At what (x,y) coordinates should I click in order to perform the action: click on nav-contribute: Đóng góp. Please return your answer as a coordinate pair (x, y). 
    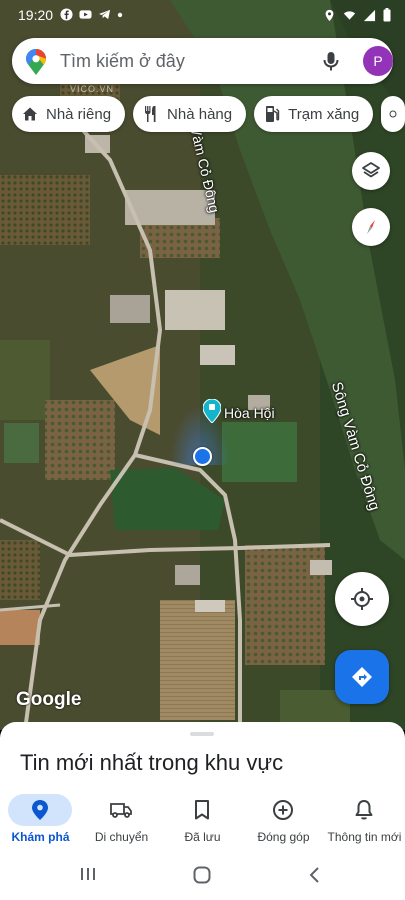
    Looking at the image, I should click on (283, 820).